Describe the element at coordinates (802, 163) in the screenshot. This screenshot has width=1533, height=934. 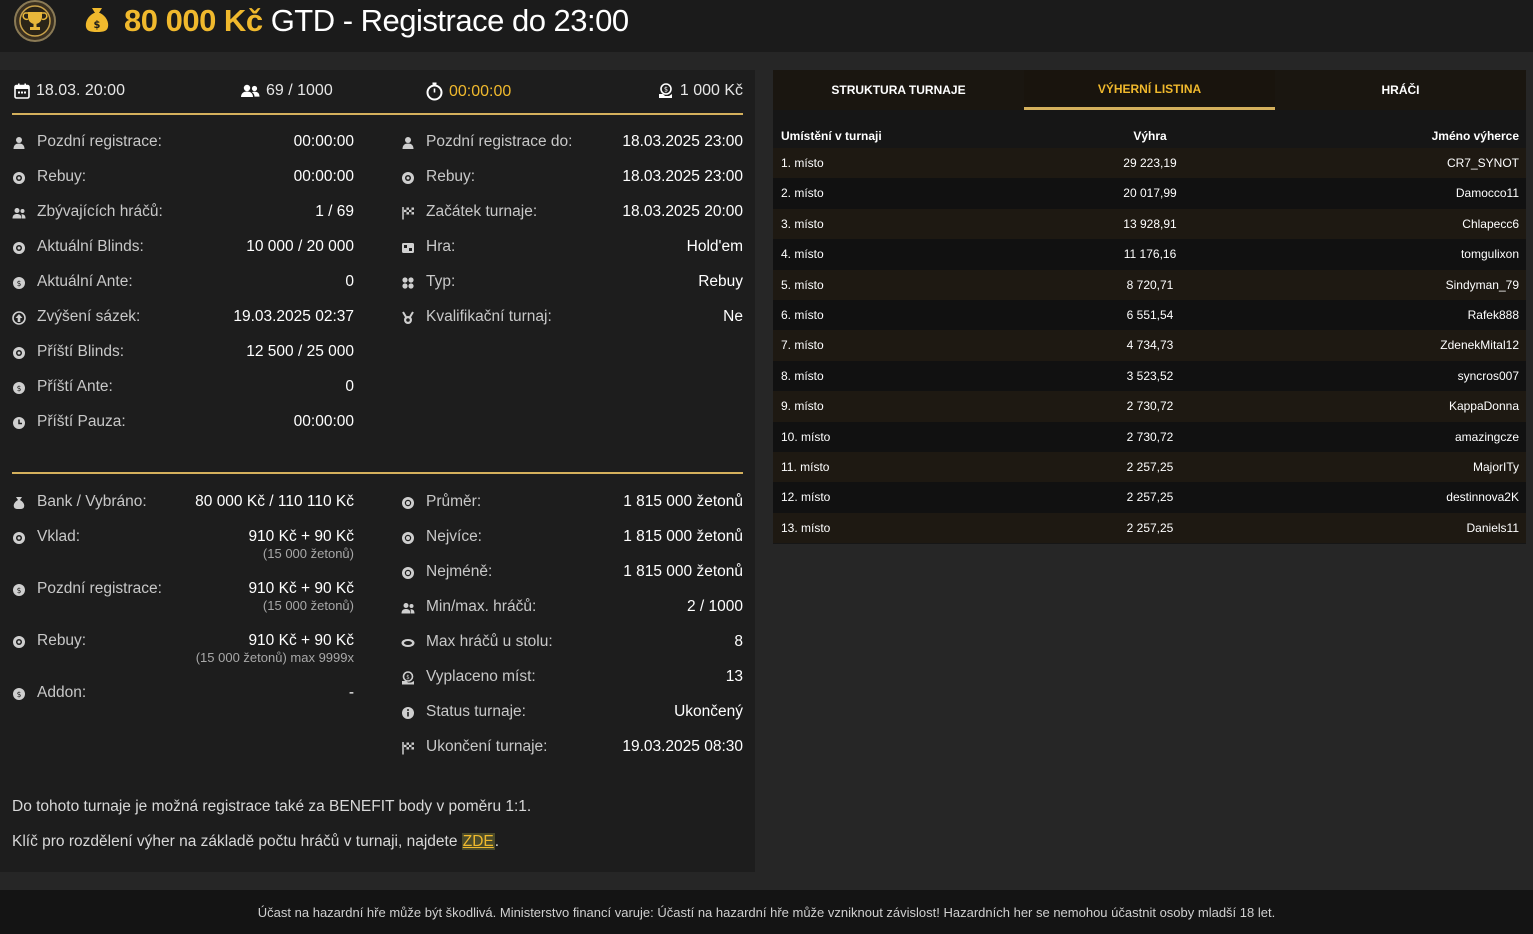
I see `place-cell: 1. místo` at that location.